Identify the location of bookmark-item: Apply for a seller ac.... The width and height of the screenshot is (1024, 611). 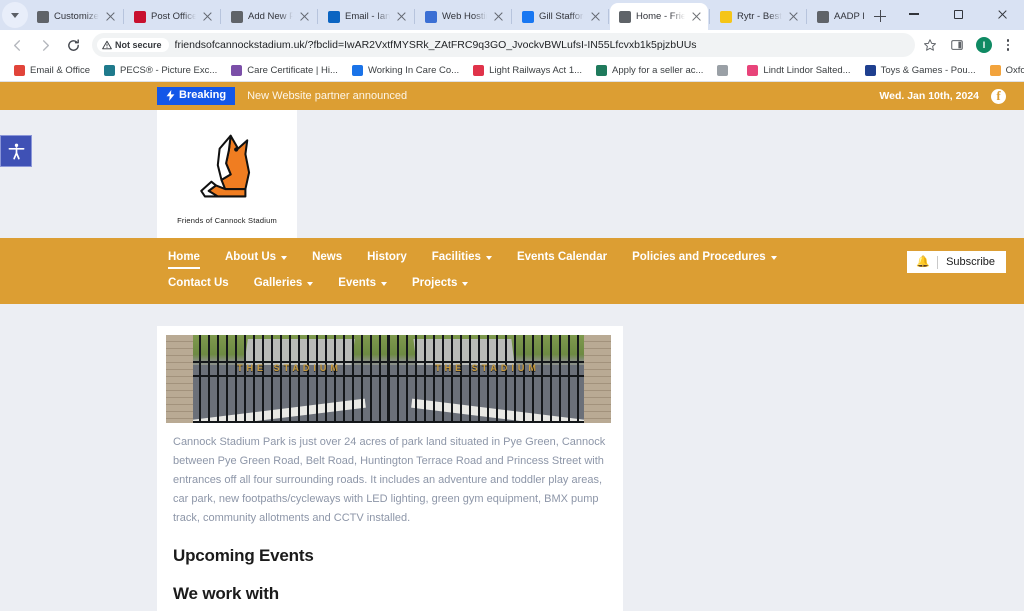
(649, 70).